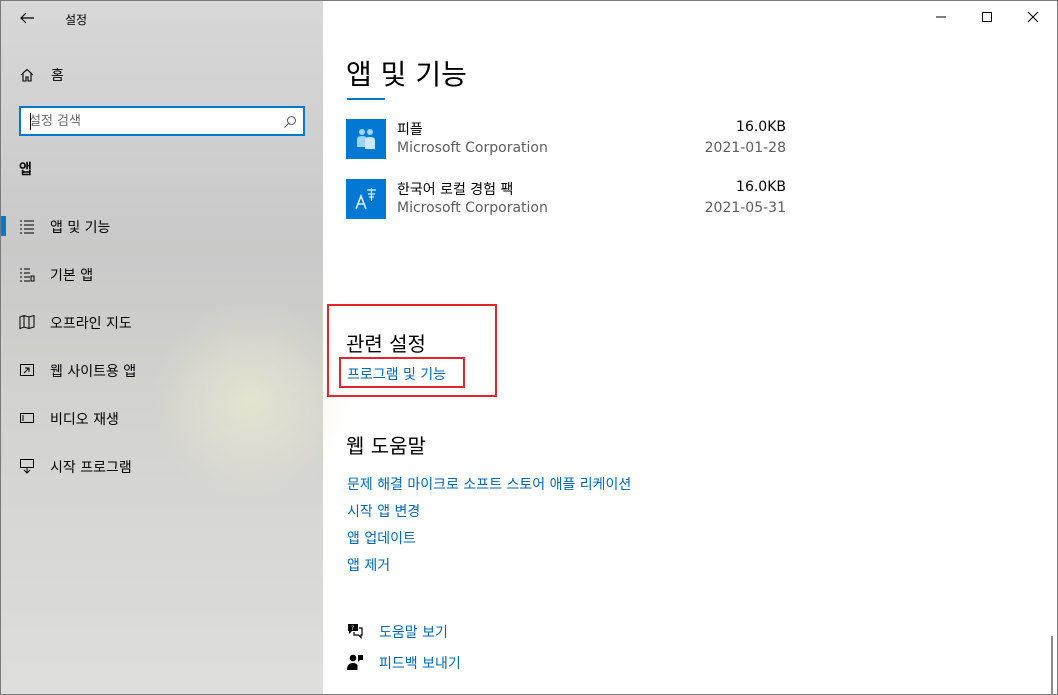  I want to click on search-input, so click(154, 121).